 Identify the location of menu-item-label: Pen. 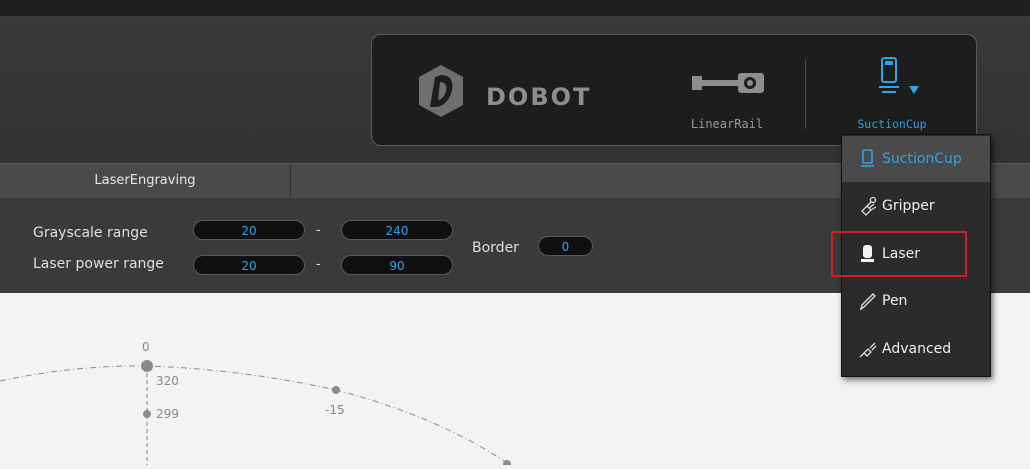
(895, 301).